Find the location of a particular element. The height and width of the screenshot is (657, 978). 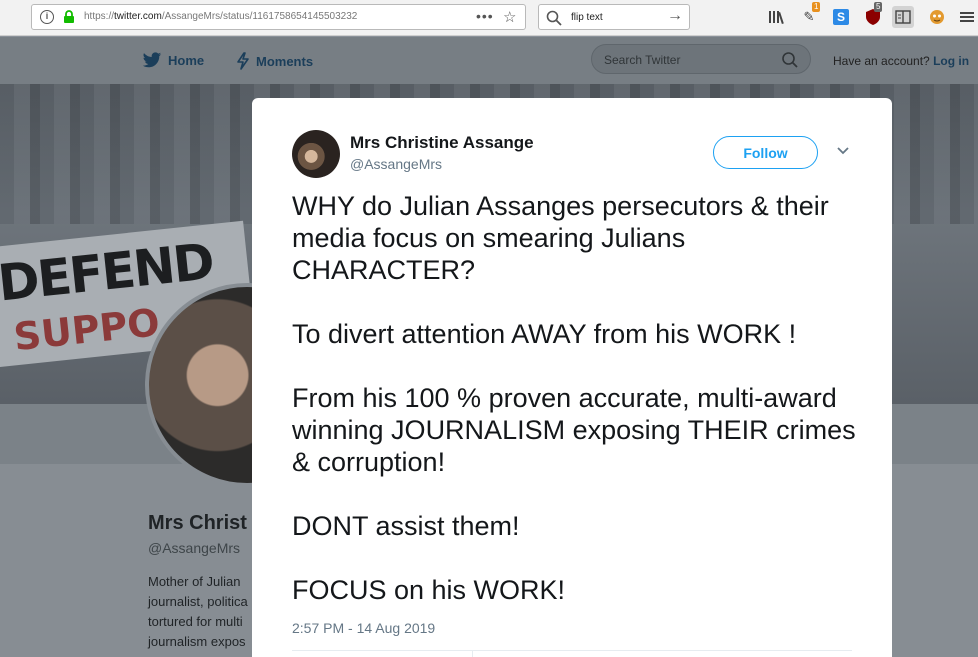

search-query: flip text is located at coordinates (587, 17).